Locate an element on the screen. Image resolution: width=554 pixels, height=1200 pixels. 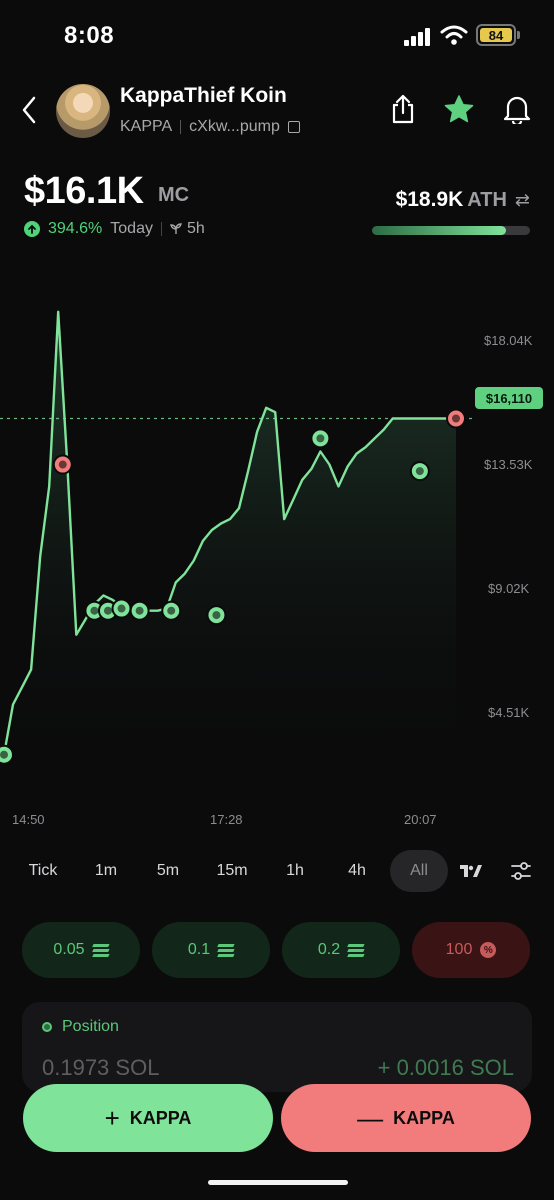
home-indicator is located at coordinates (278, 1182).